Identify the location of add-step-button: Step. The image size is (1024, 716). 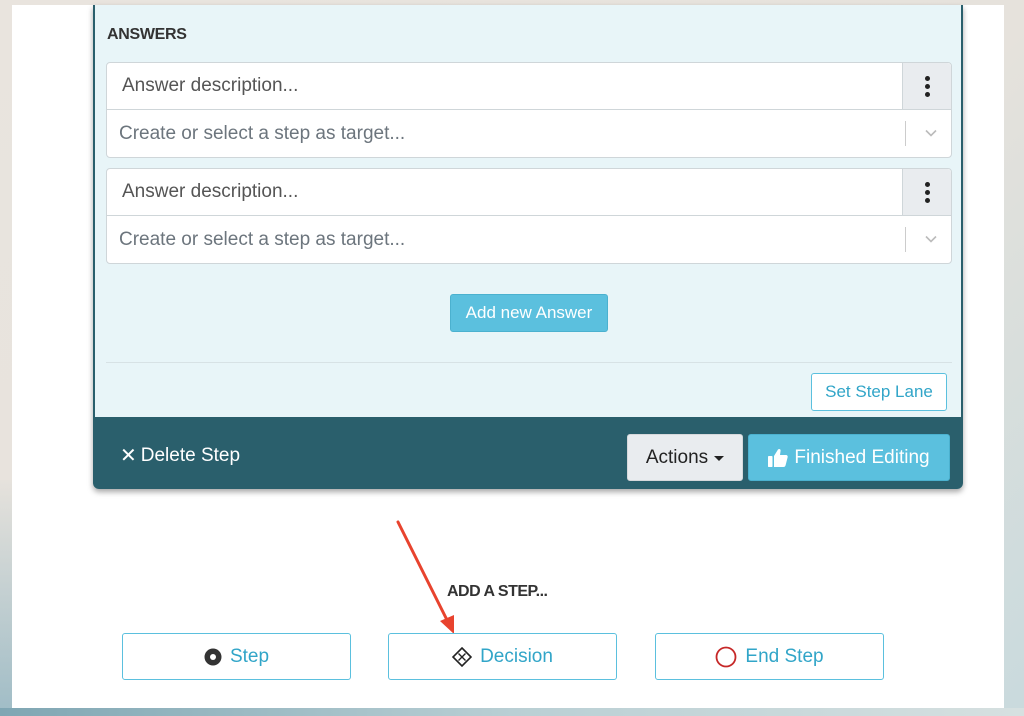
(236, 656).